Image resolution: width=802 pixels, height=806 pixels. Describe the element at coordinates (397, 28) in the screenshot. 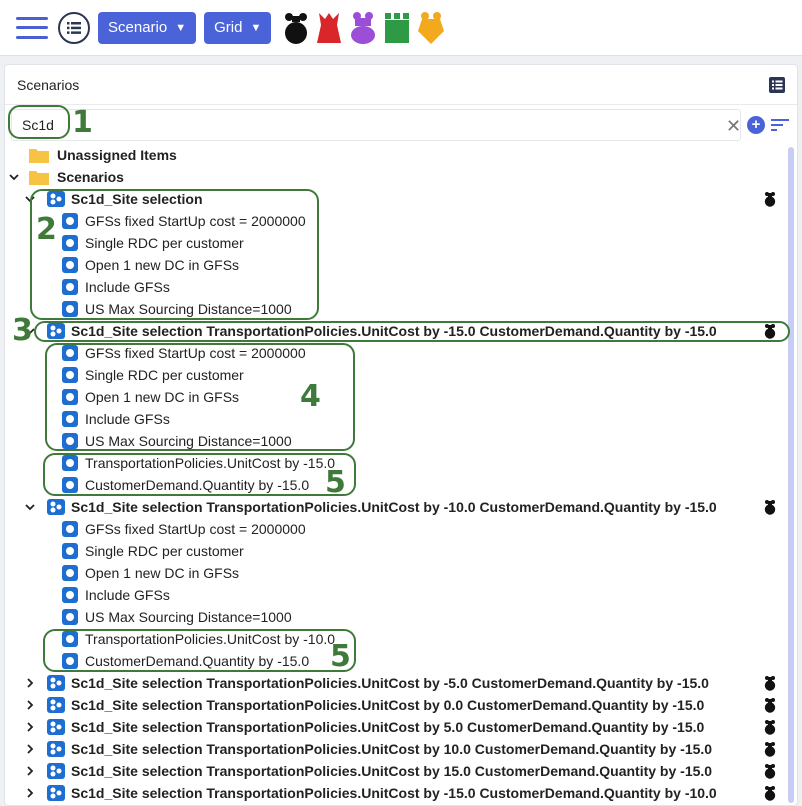

I see `green-tower-icon` at that location.